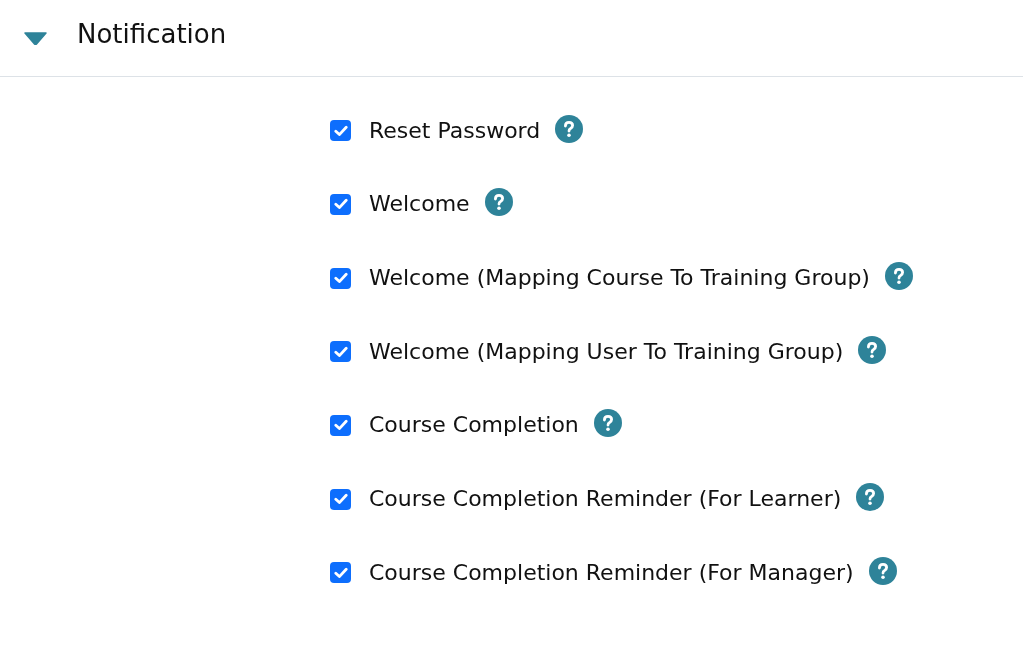  What do you see at coordinates (605, 499) in the screenshot?
I see `option-label: Course Completion Reminder (For Learner)` at bounding box center [605, 499].